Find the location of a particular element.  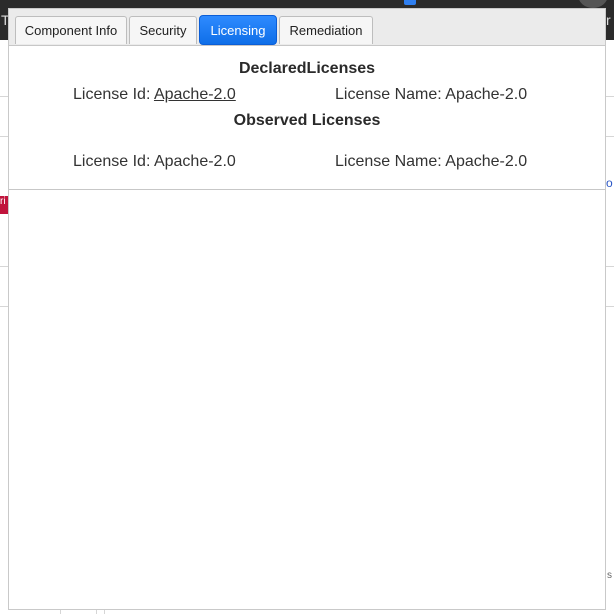

observed-license-name: License Name: Apache-2.0 is located at coordinates (431, 162).